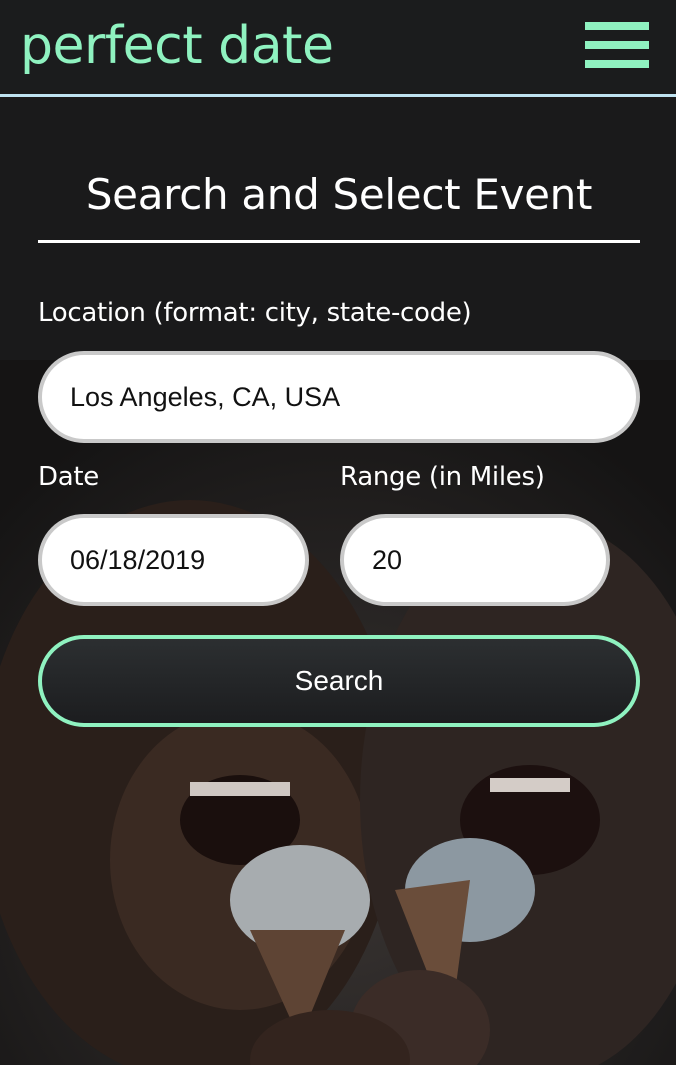 This screenshot has height=1065, width=676. What do you see at coordinates (353, 397) in the screenshot?
I see `location-input` at bounding box center [353, 397].